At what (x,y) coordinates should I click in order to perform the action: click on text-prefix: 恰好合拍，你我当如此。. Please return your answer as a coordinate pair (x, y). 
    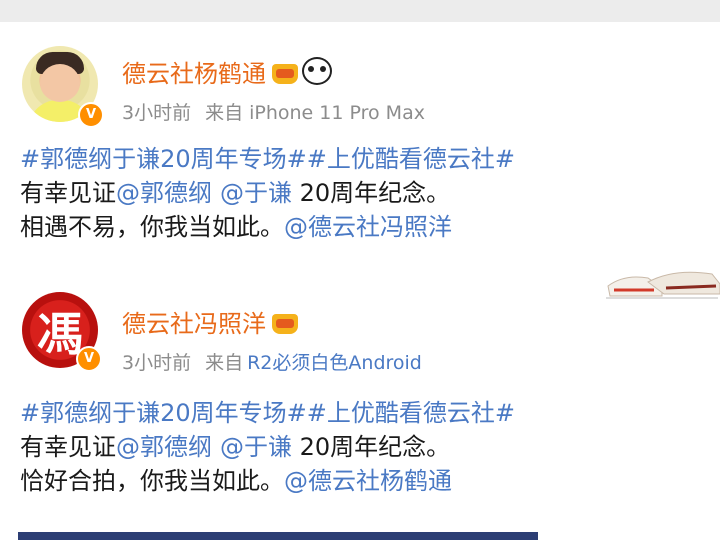
    Looking at the image, I should click on (152, 481).